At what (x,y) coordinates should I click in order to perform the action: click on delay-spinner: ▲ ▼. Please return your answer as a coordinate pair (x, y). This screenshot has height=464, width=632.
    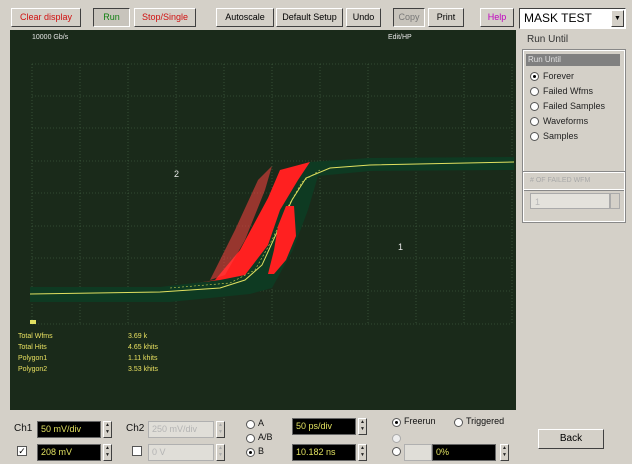
    Looking at the image, I should click on (362, 452).